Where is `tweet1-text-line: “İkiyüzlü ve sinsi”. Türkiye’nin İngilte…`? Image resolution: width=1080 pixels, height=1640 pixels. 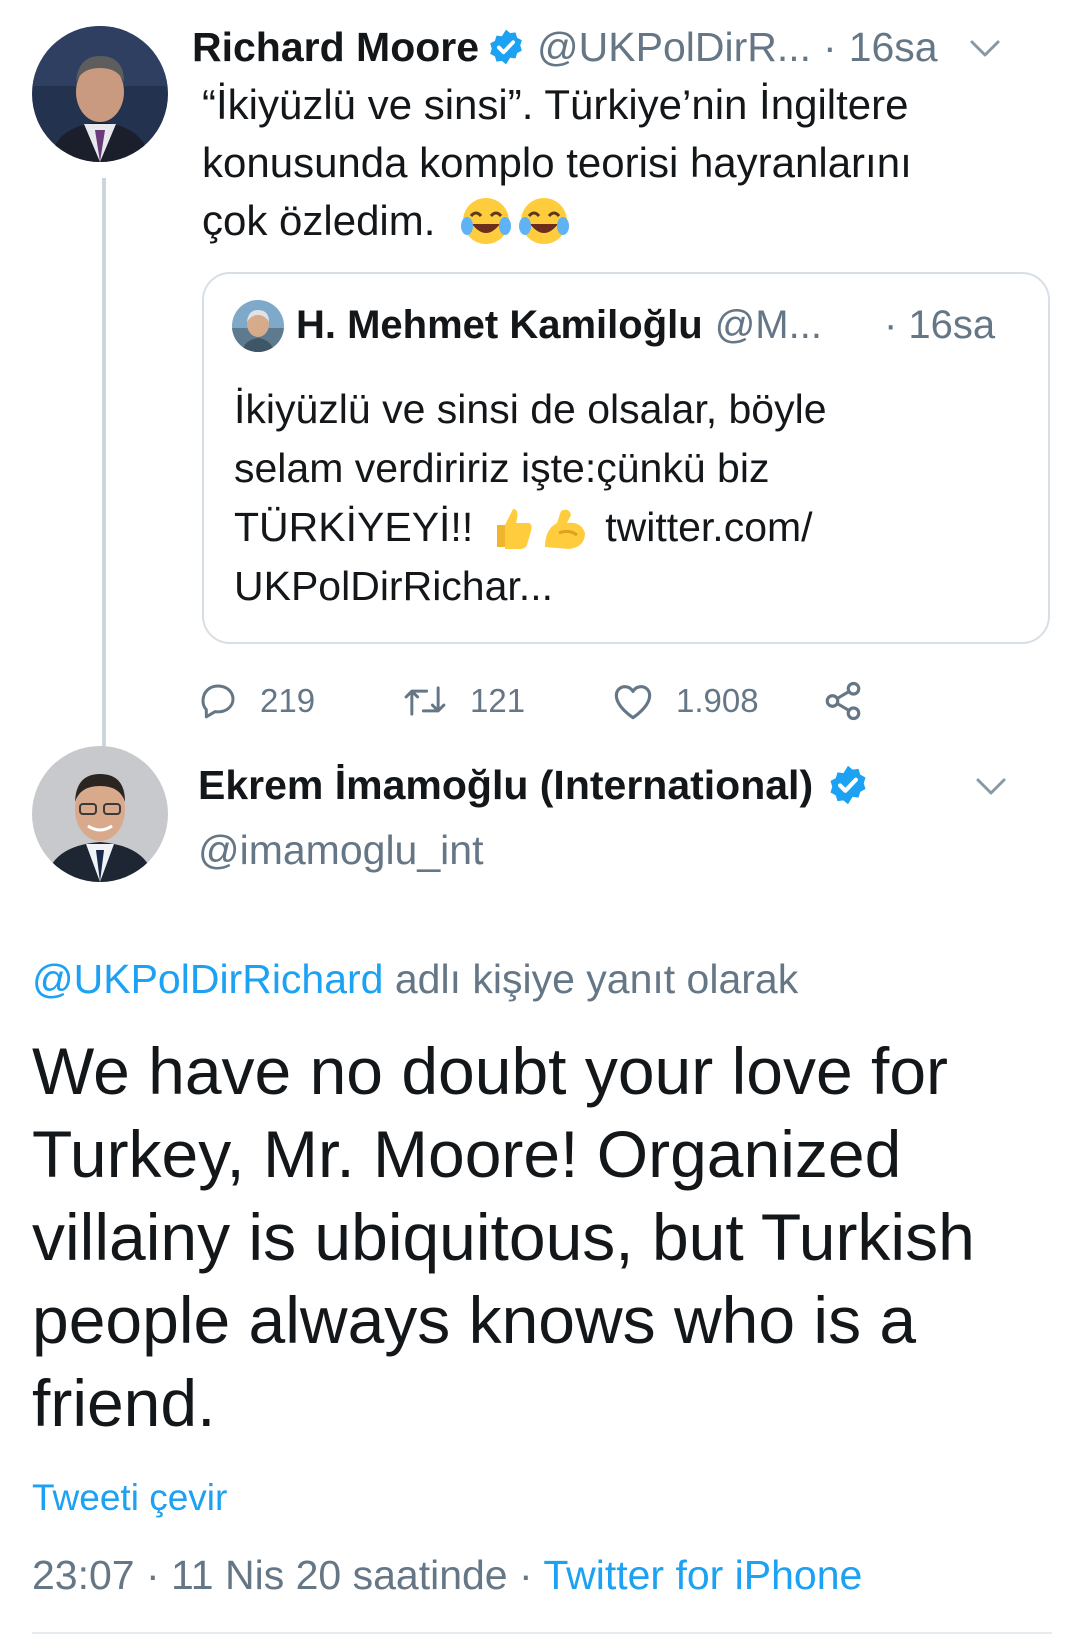 tweet1-text-line: “İkiyüzlü ve sinsi”. Türkiye’nin İngilte… is located at coordinates (555, 104).